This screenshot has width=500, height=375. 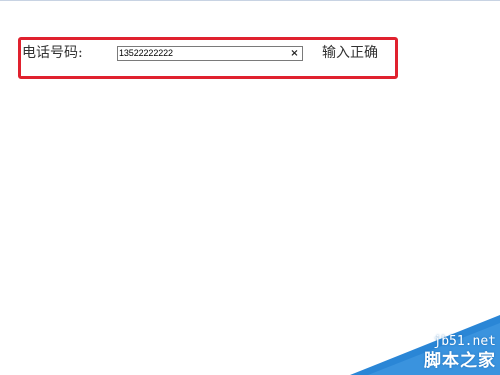 What do you see at coordinates (294, 53) in the screenshot?
I see `close-icon: ×` at bounding box center [294, 53].